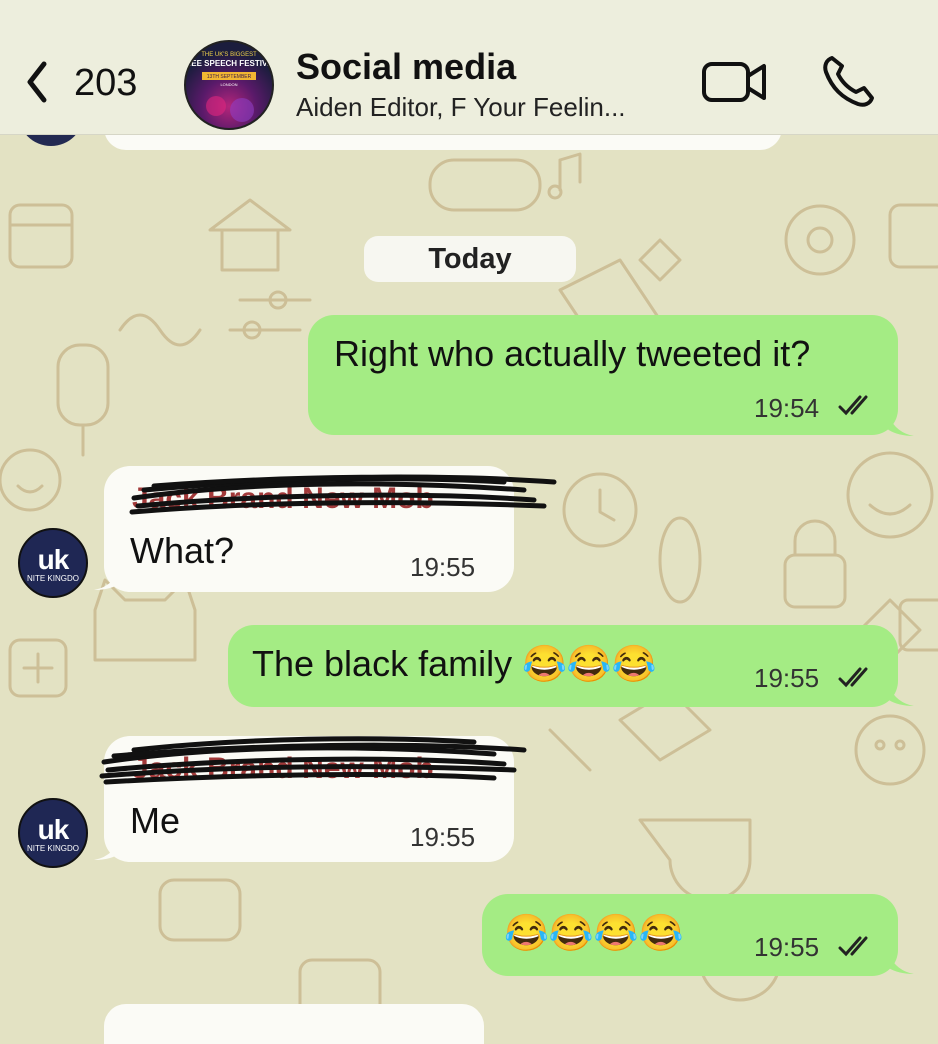 The width and height of the screenshot is (938, 1044). I want to click on partial-message-bubble, so click(294, 1024).